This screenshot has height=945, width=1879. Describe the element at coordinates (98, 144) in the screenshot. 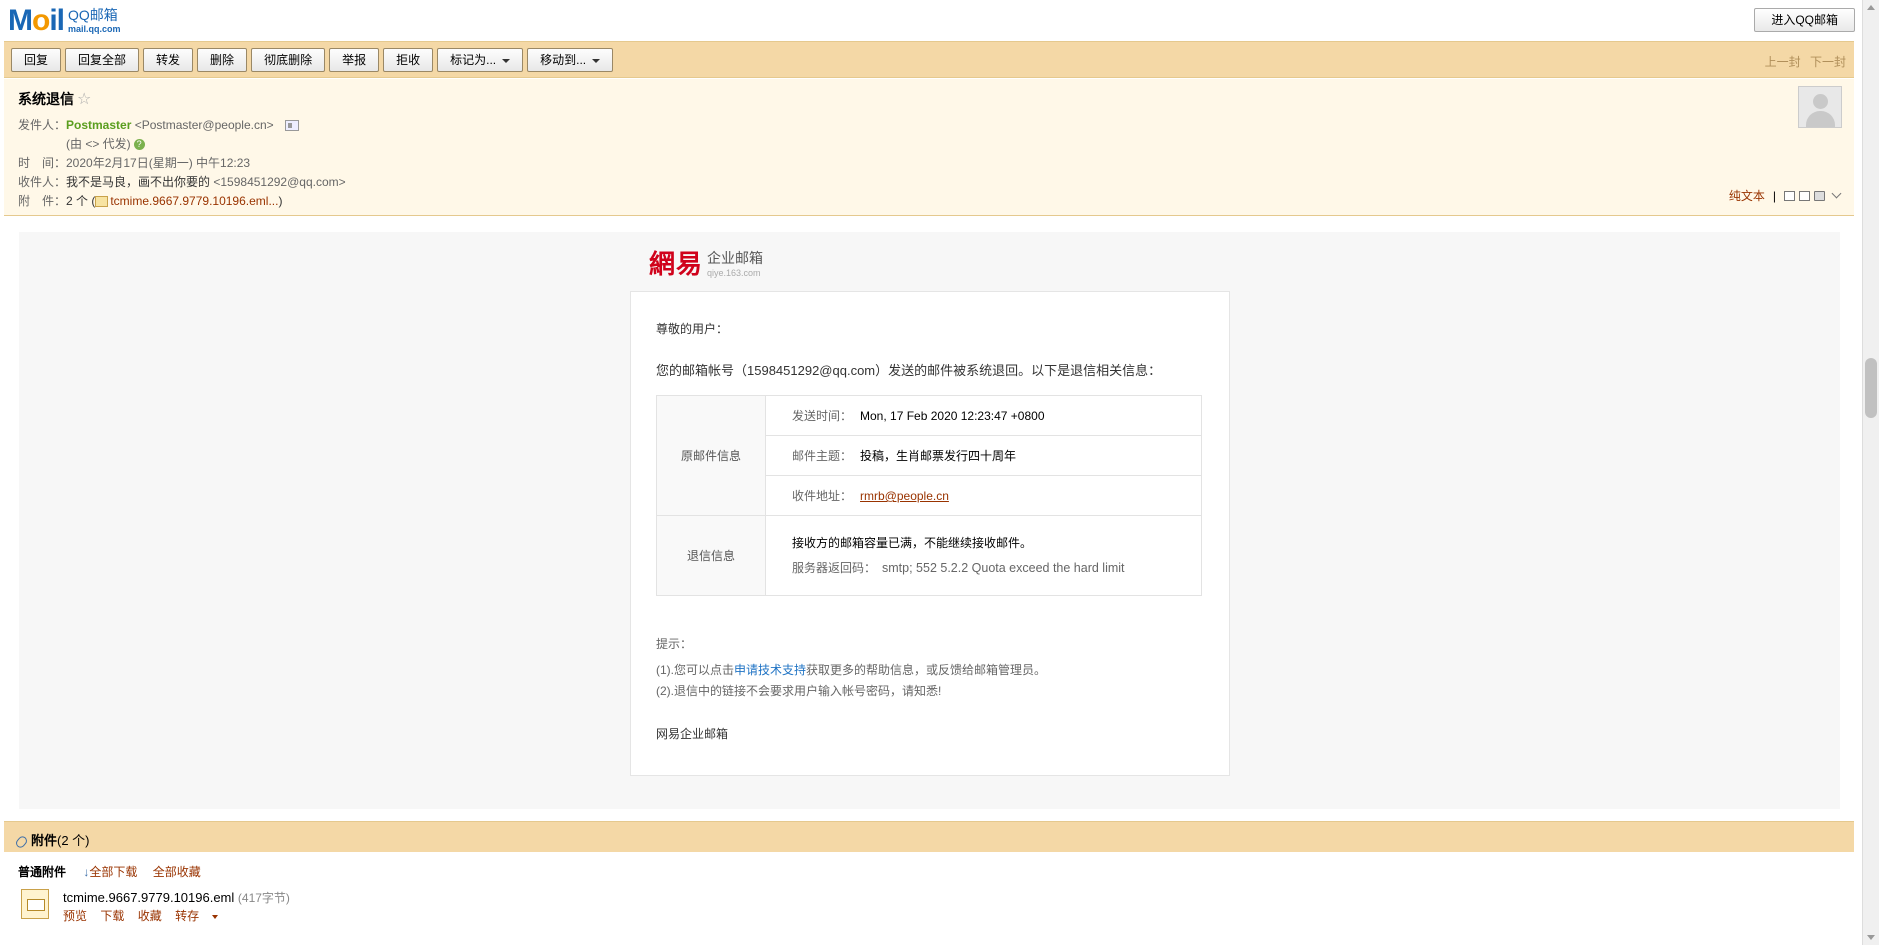

I see `sent-via-text: (由 <> 代发)` at that location.